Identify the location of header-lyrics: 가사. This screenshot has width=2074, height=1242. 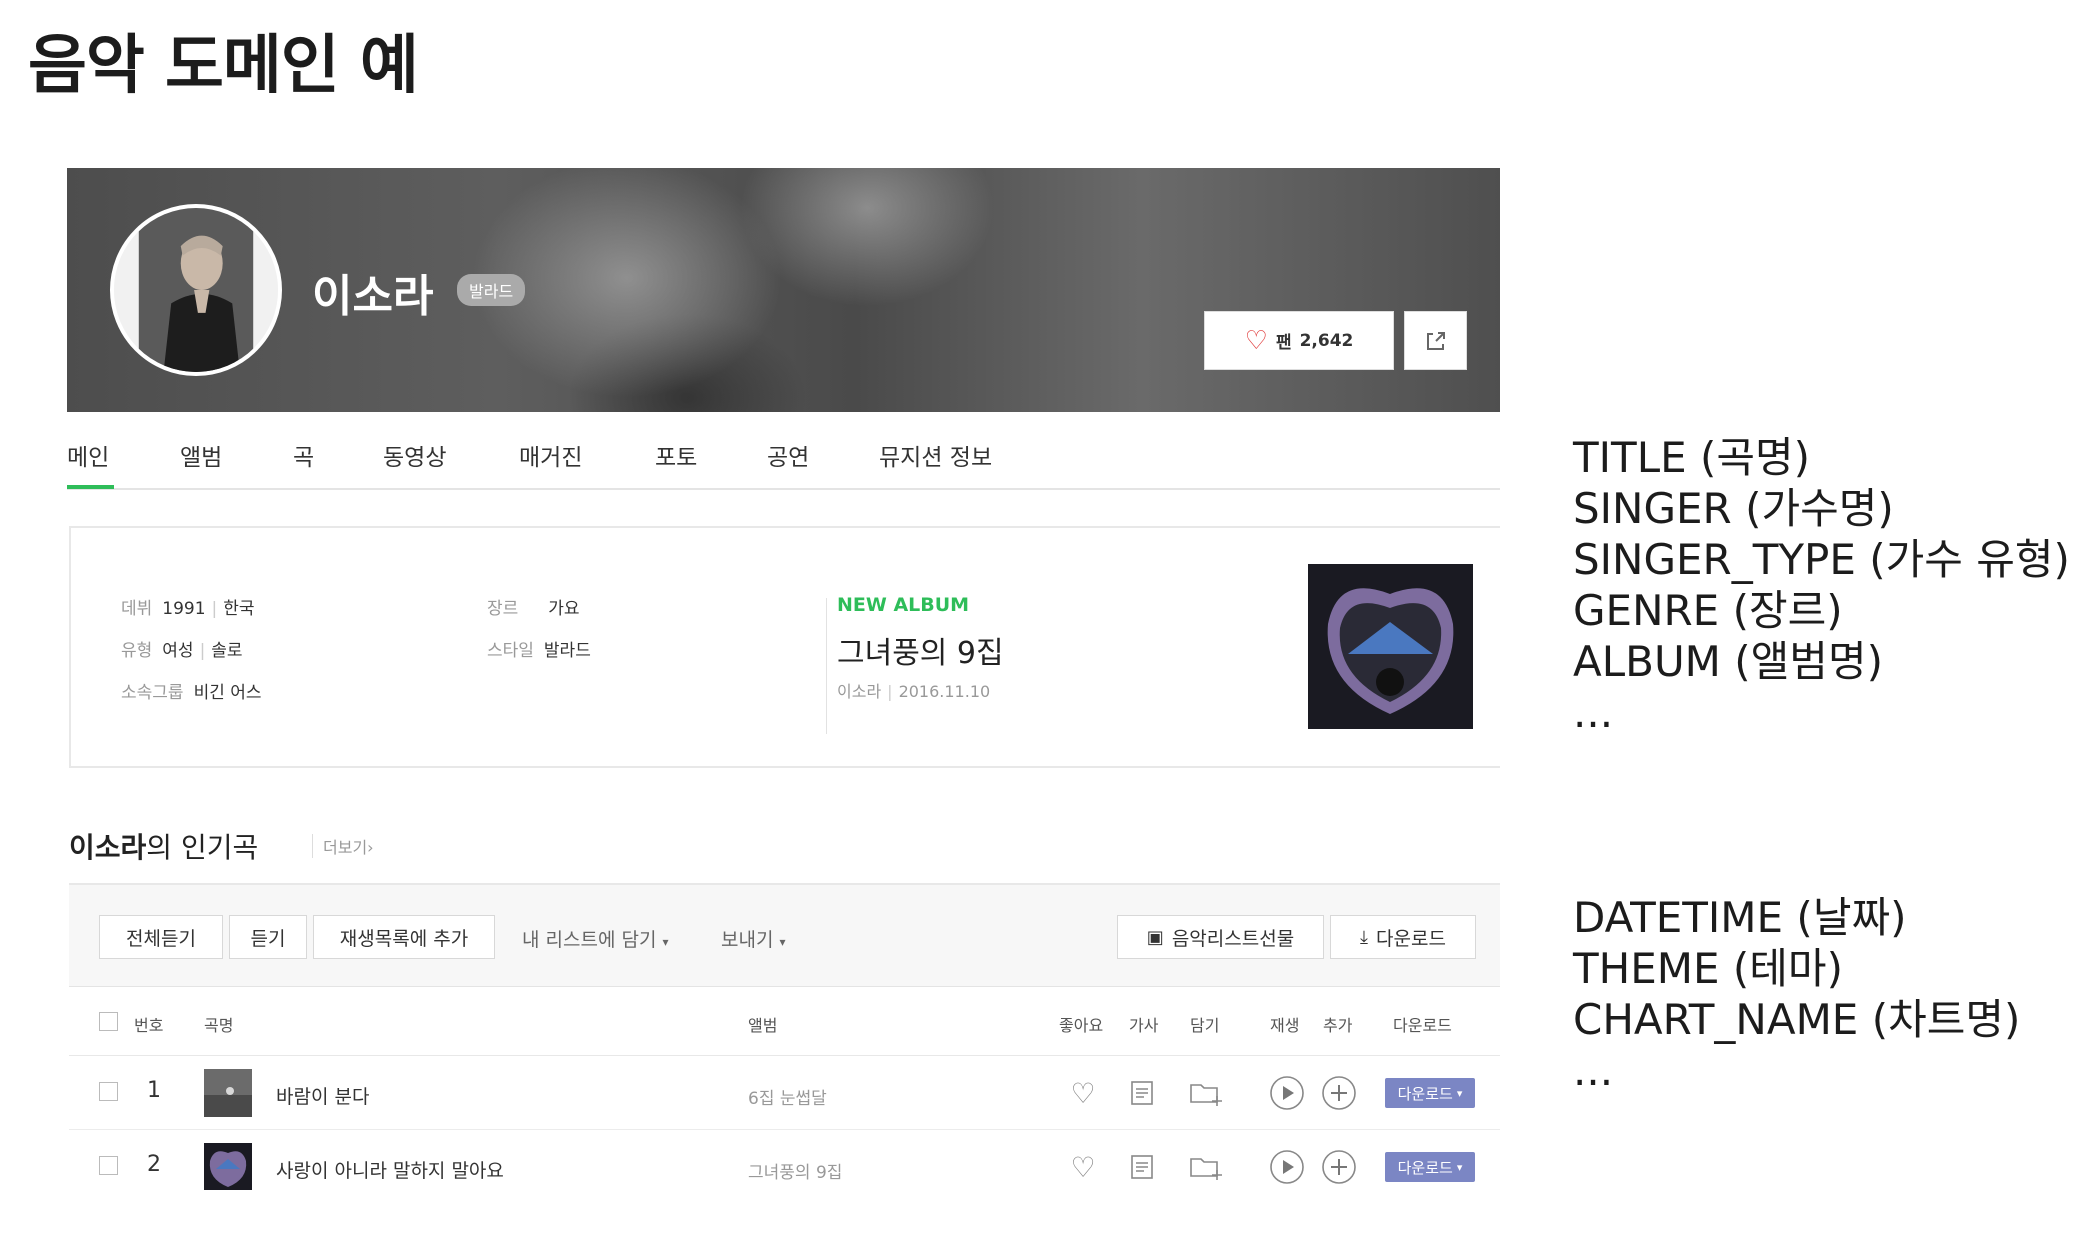
(1144, 1025).